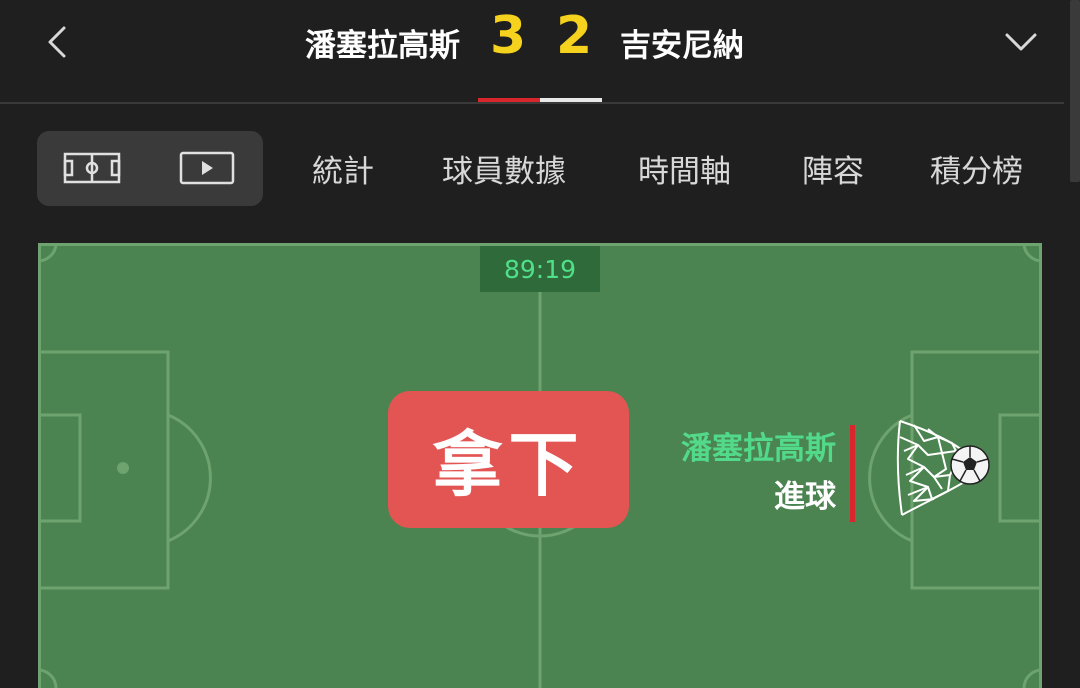  Describe the element at coordinates (682, 46) in the screenshot. I see `away-team-name: 吉安尼納` at that location.